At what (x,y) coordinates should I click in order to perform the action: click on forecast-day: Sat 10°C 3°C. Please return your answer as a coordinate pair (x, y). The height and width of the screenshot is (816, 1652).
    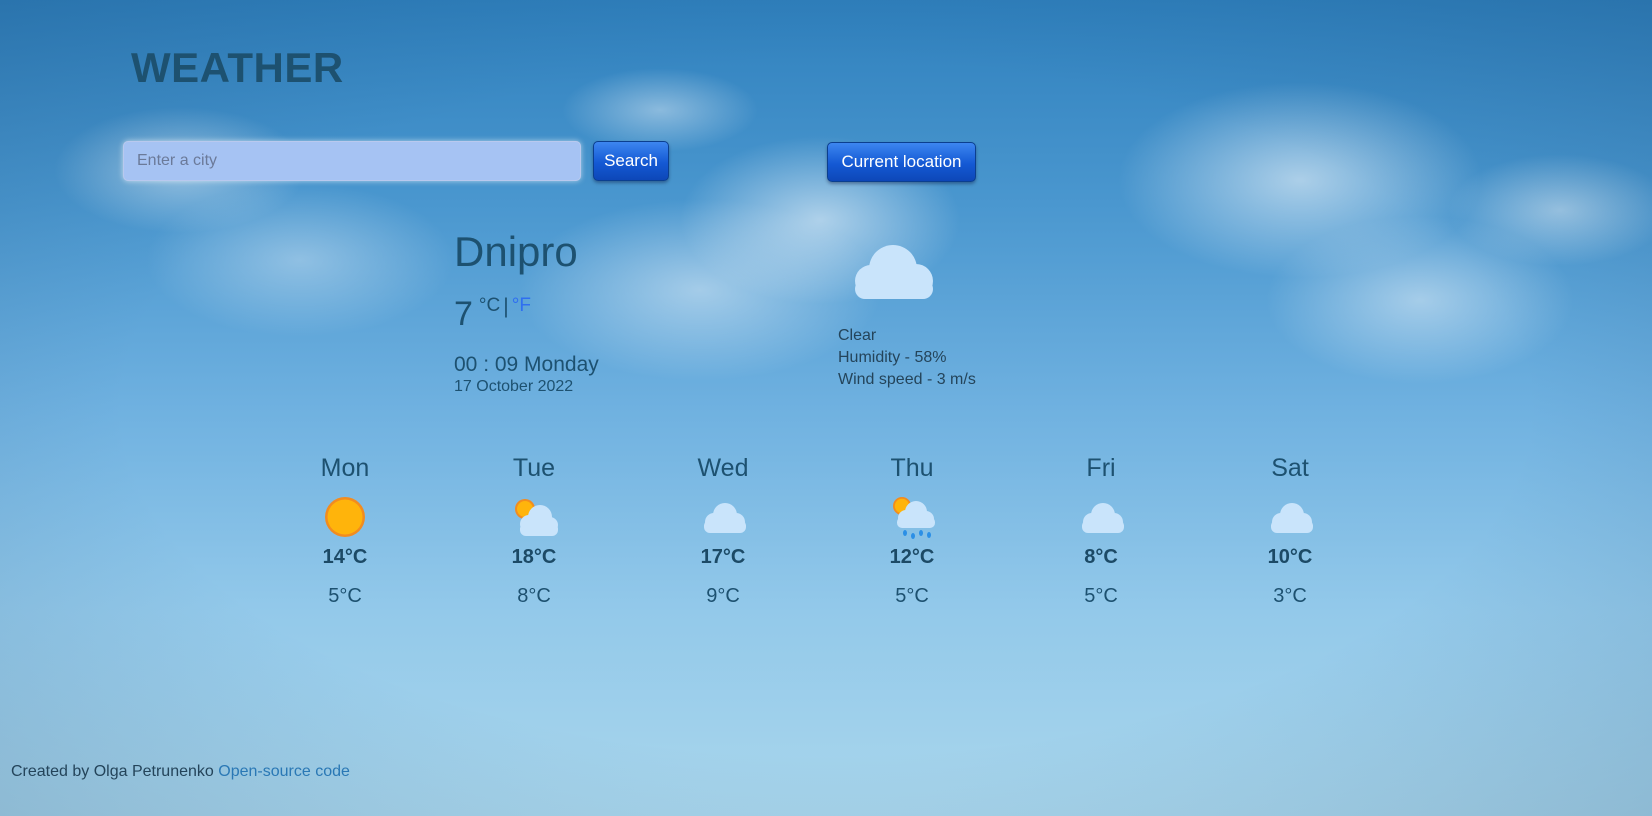
    Looking at the image, I should click on (1290, 530).